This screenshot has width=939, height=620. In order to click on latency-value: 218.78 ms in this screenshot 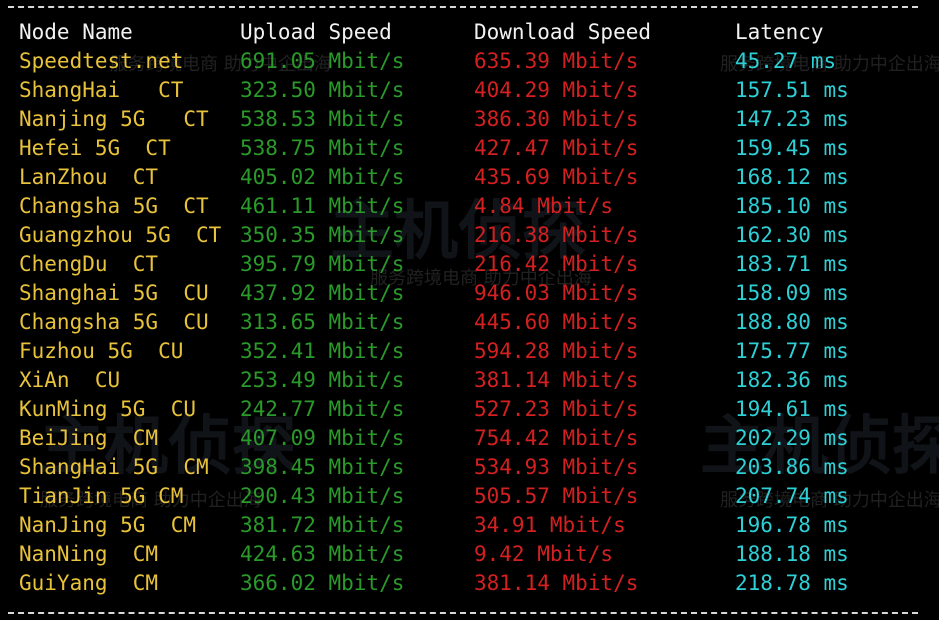, I will do `click(792, 583)`.